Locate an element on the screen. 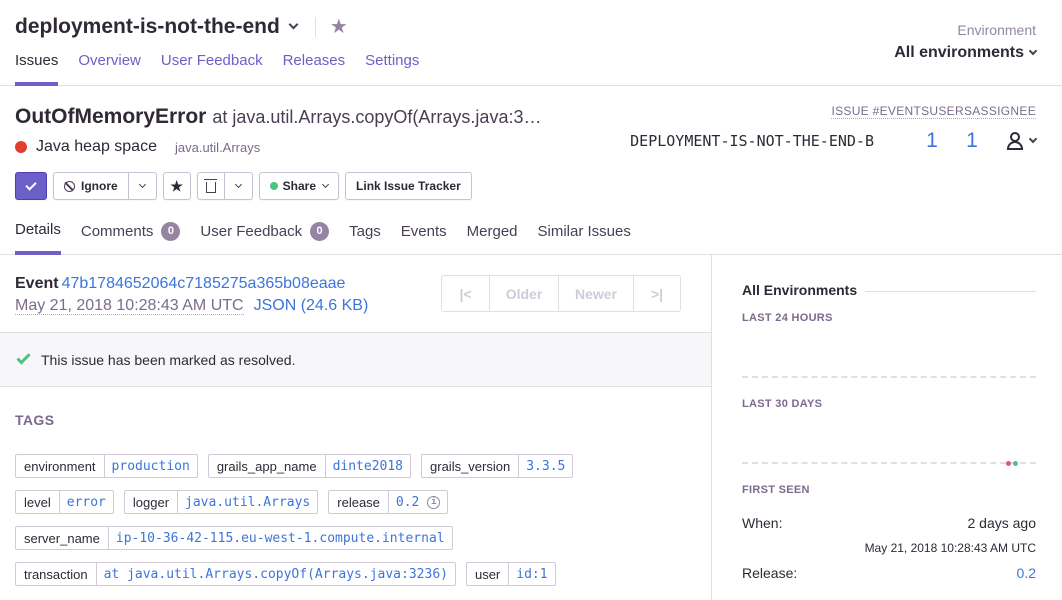  tab-label: Events is located at coordinates (423, 231).